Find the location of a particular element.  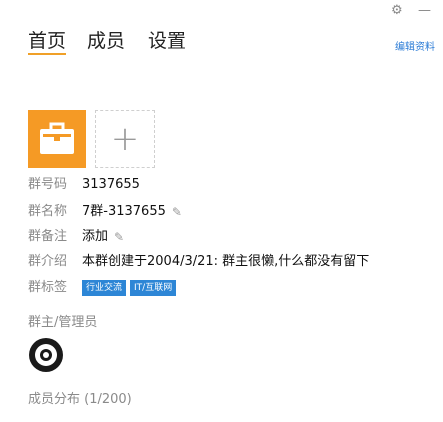

group-intro-row: 群介绍 本群创建于2004/3/21: 群主很懒,什么都没有留下 is located at coordinates (198, 262).